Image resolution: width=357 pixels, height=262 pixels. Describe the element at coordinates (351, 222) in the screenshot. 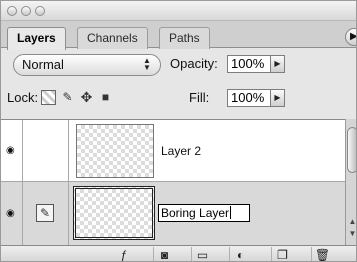

I see `scroll-up-icon: ▲` at that location.